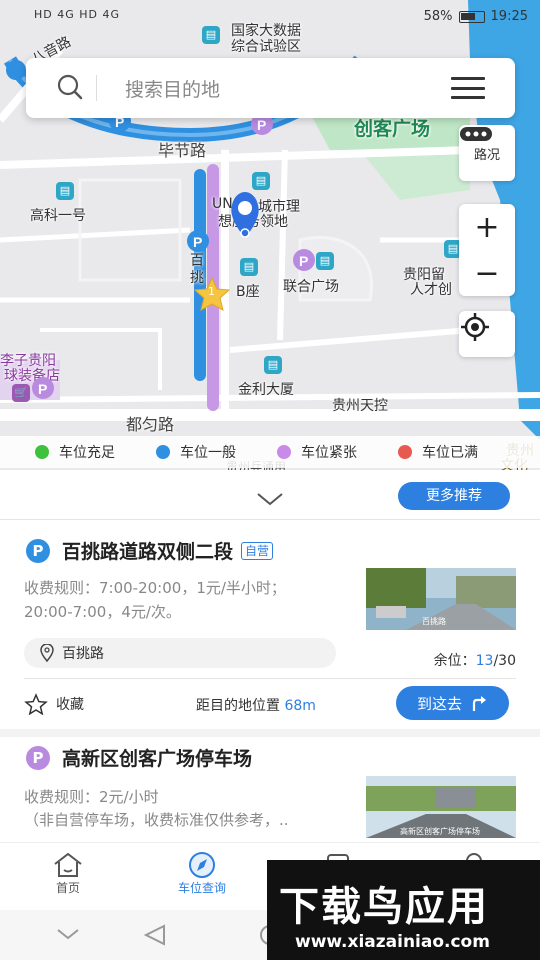 Image resolution: width=540 pixels, height=960 pixels. What do you see at coordinates (384, 907) in the screenshot?
I see `watermark-title: 下载鸟应用` at bounding box center [384, 907].